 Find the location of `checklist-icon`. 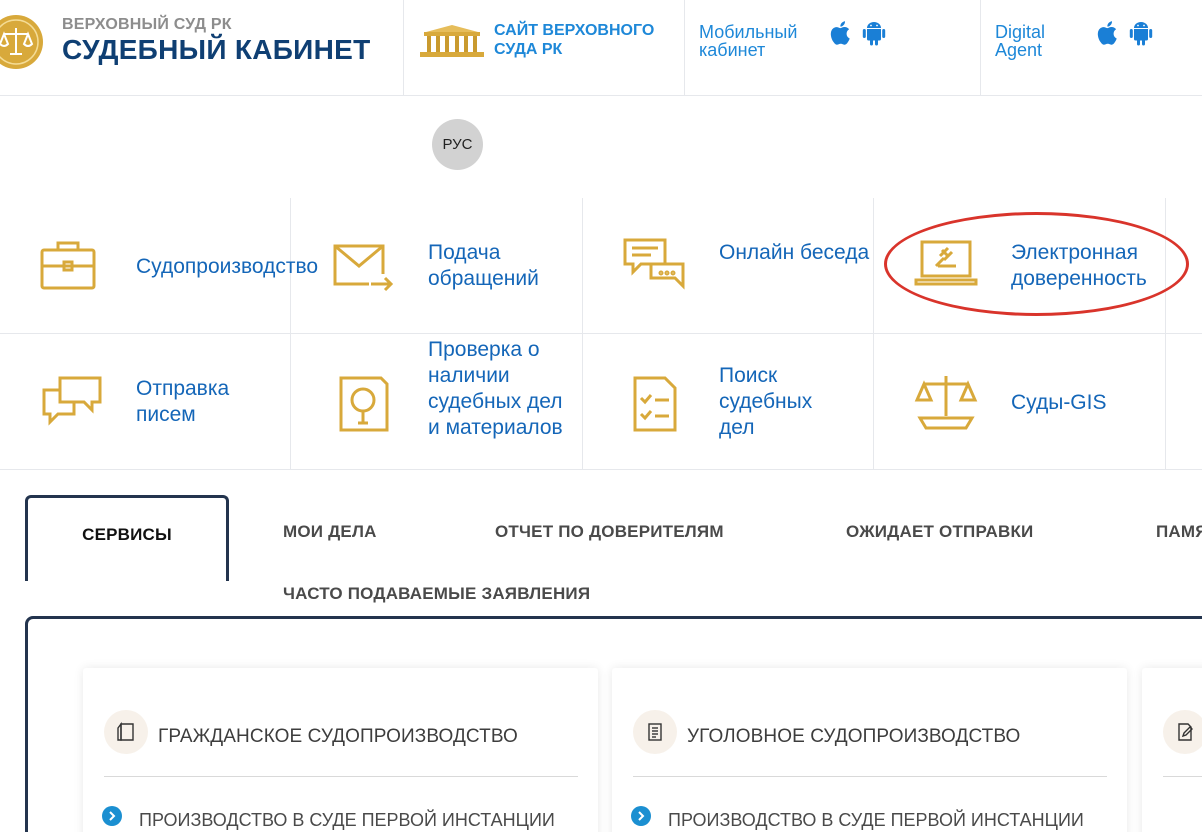

checklist-icon is located at coordinates (655, 404).